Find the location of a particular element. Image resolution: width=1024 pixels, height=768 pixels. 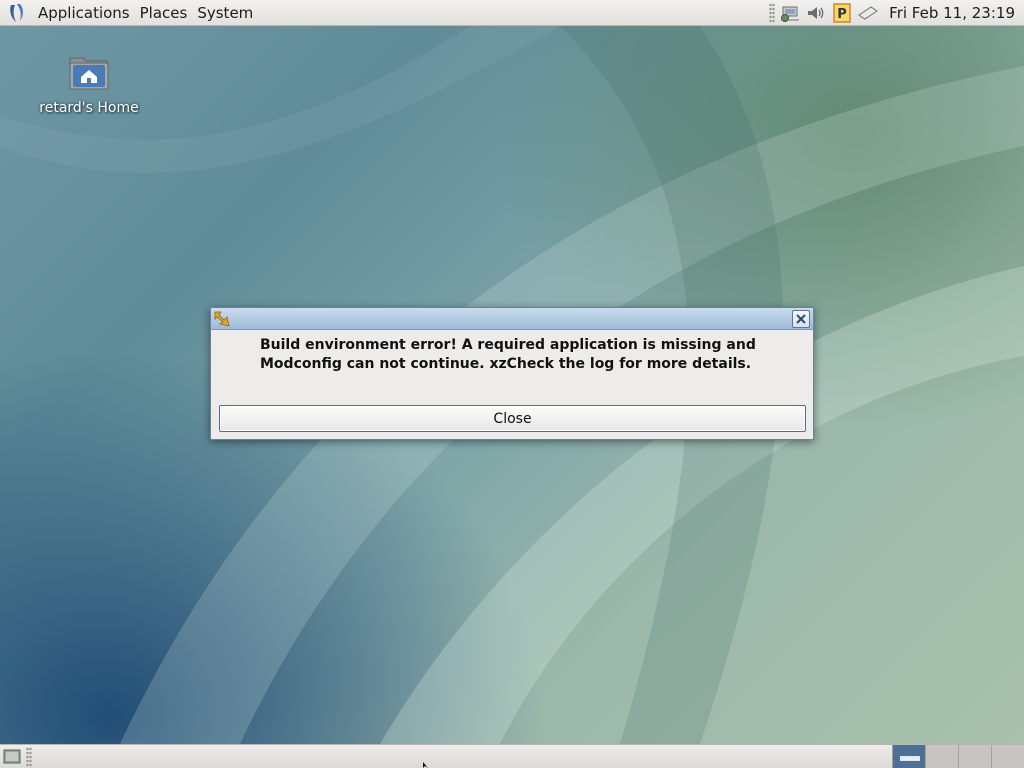

close-button: Close is located at coordinates (512, 418).